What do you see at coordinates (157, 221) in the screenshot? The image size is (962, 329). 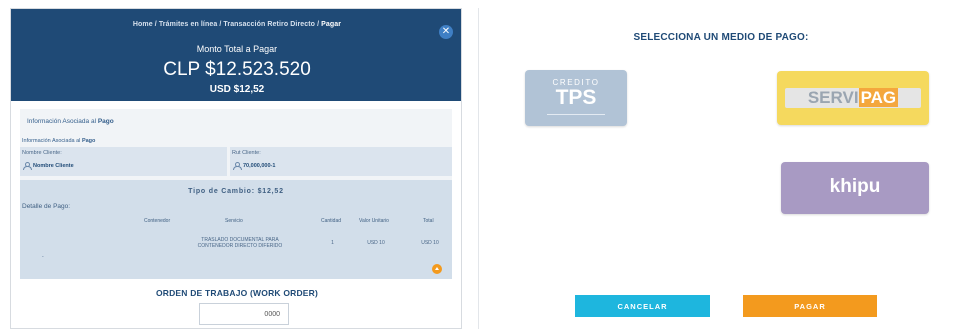 I see `column-header-contenedor: Contenedor` at bounding box center [157, 221].